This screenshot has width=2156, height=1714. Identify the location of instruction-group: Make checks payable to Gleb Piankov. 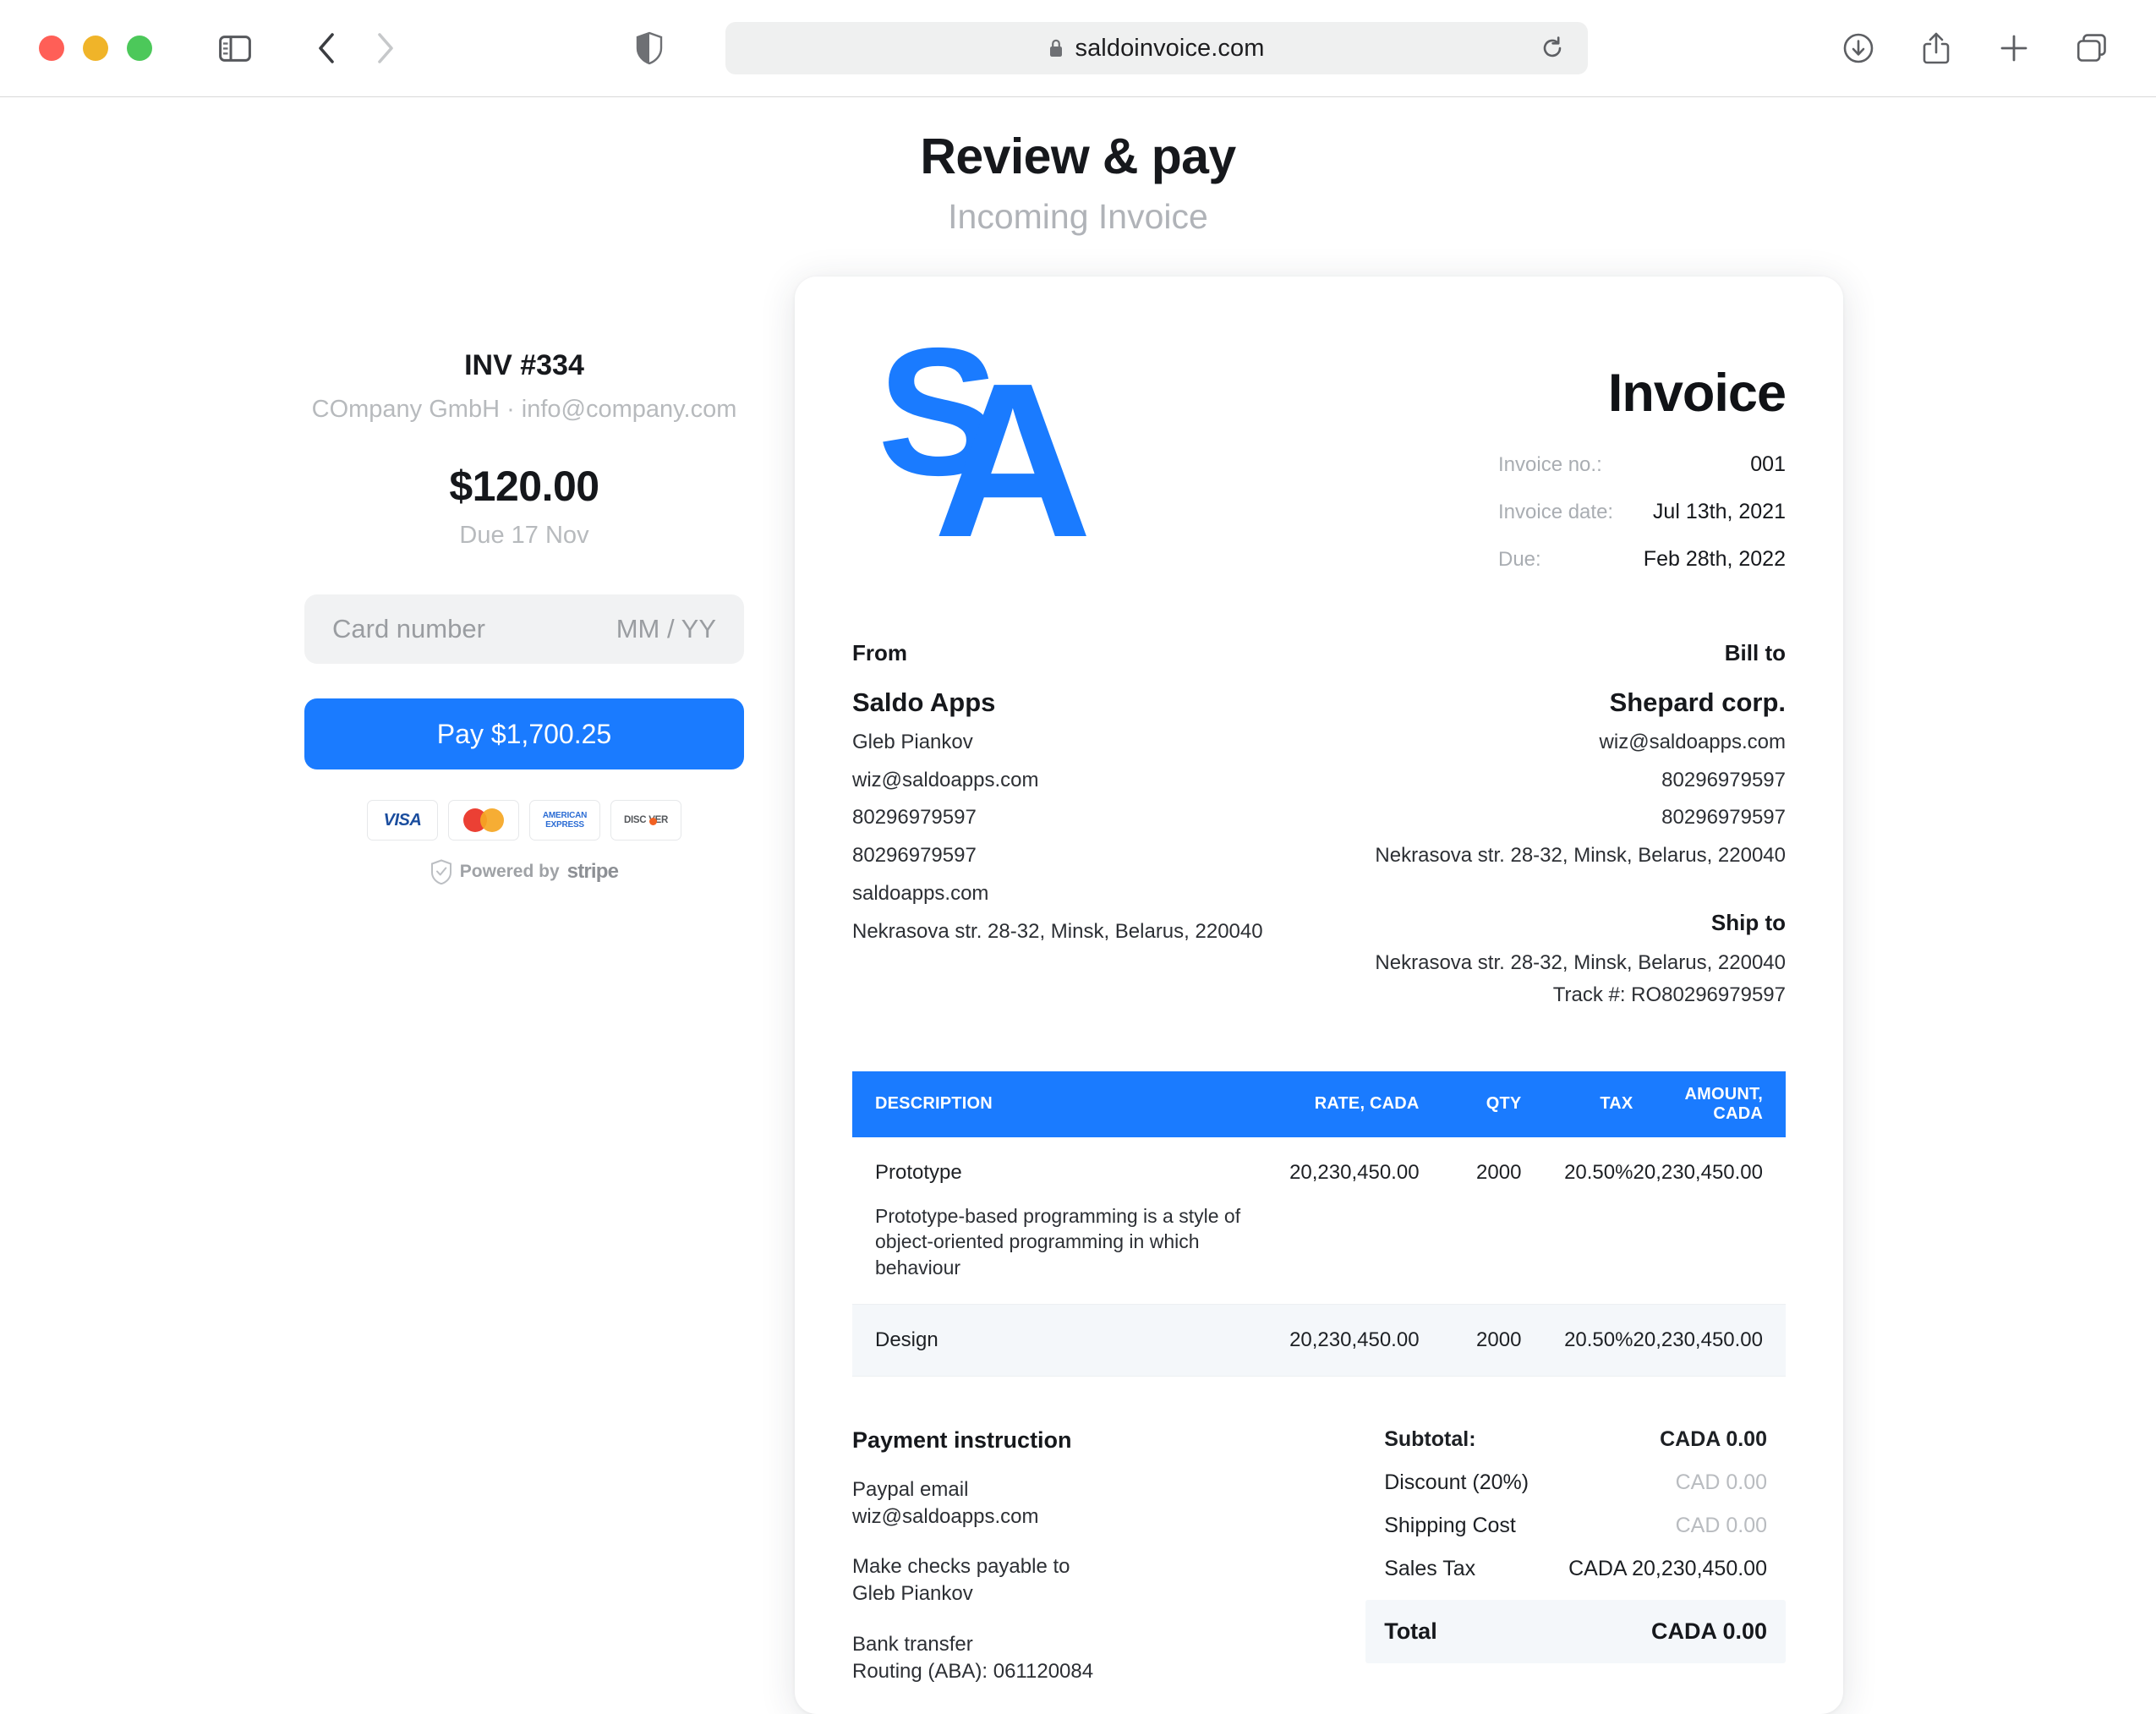
(1071, 1580).